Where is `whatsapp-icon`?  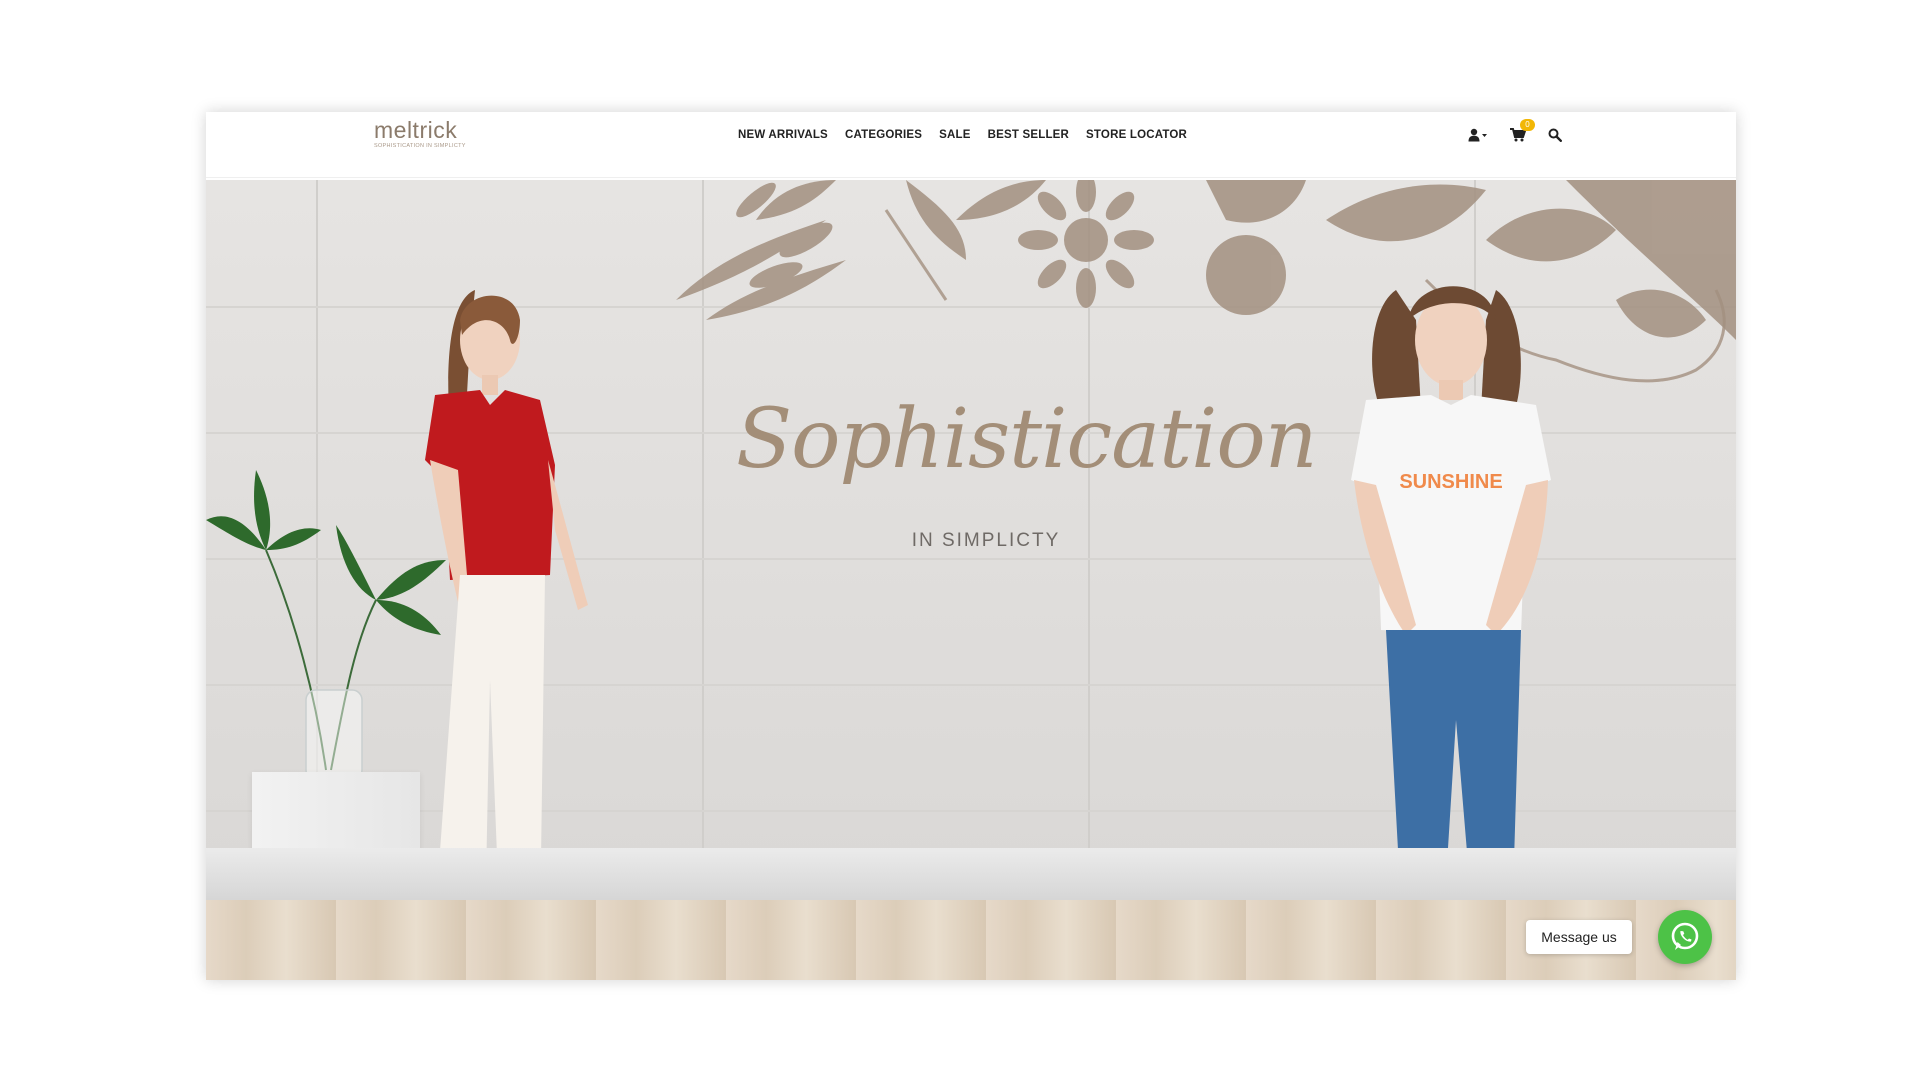
whatsapp-icon is located at coordinates (1685, 936).